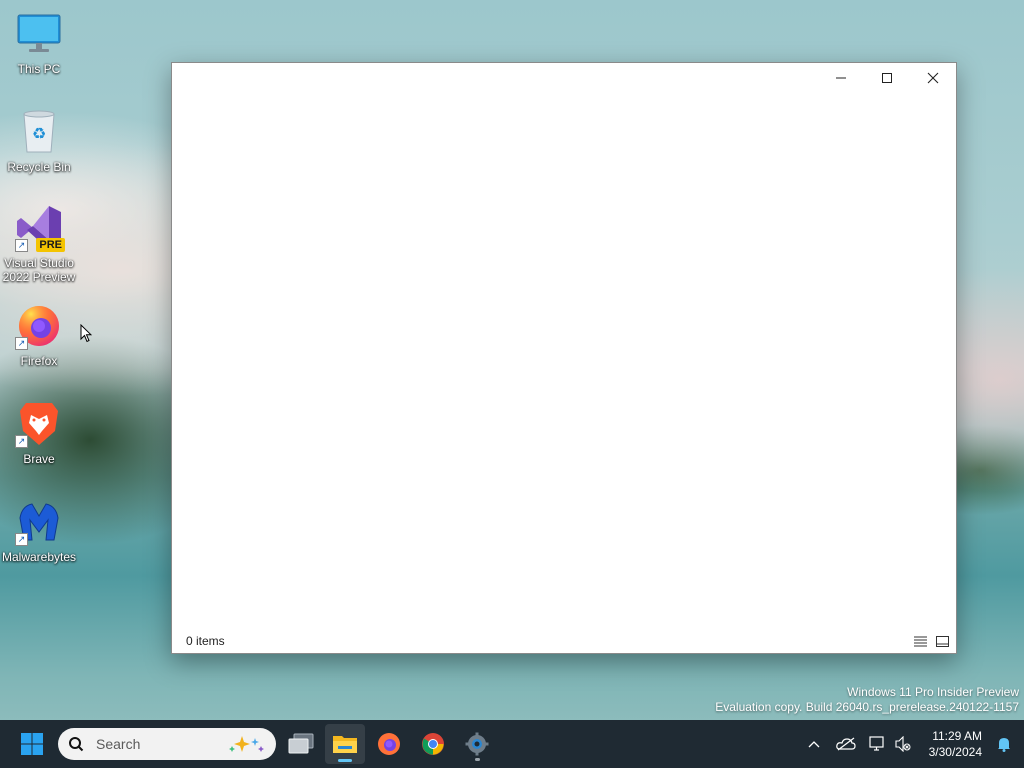 The height and width of the screenshot is (768, 1024). I want to click on firefox-icon: ↗, so click(39, 326).